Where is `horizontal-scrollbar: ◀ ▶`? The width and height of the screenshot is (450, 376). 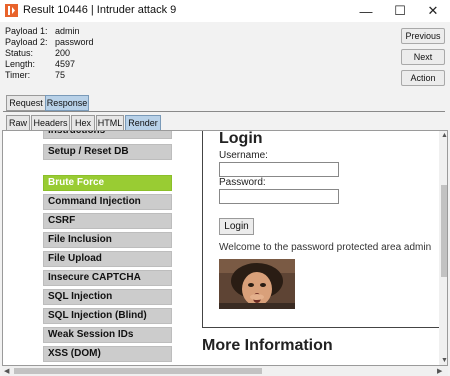
horizontal-scrollbar: ◀ ▶ is located at coordinates (225, 371).